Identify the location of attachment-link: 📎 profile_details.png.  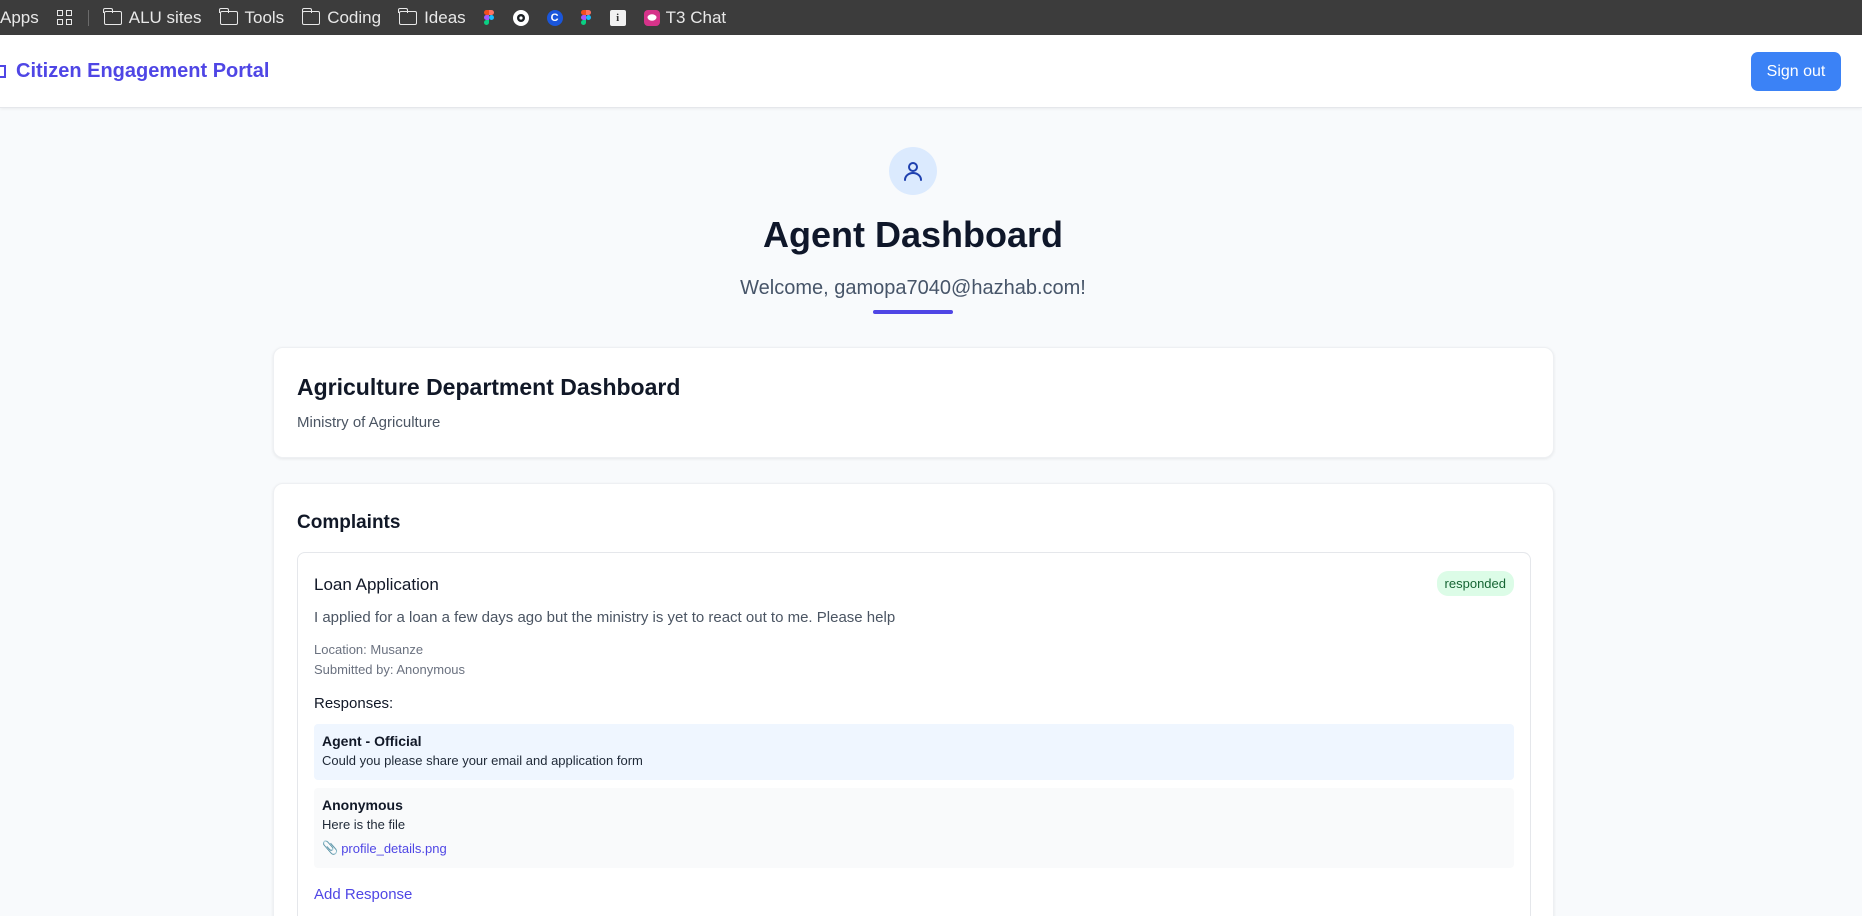
(914, 848).